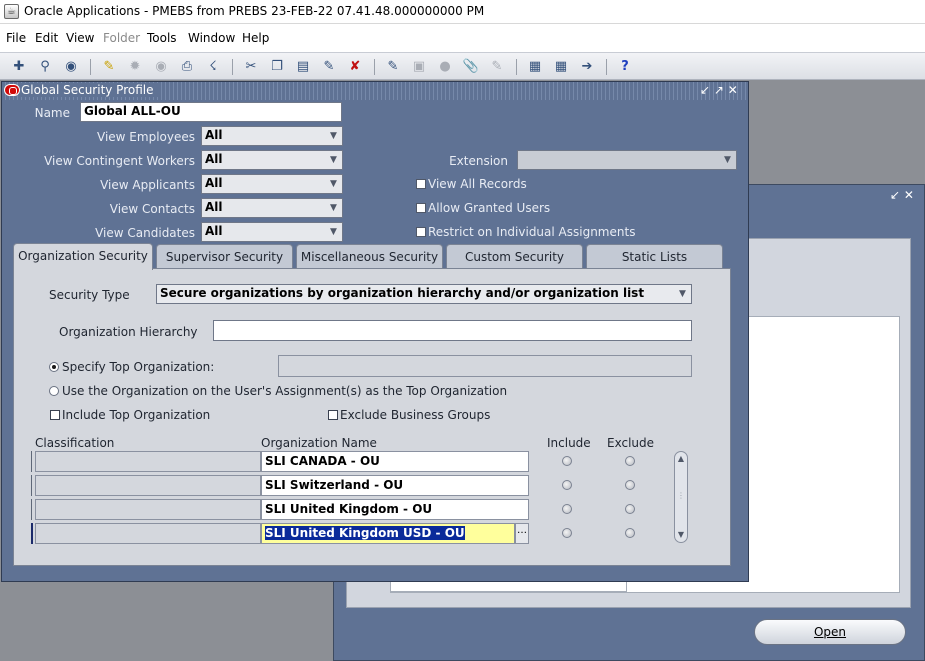 This screenshot has height=661, width=925. What do you see at coordinates (187, 67) in the screenshot?
I see `print-icon: ⎙` at bounding box center [187, 67].